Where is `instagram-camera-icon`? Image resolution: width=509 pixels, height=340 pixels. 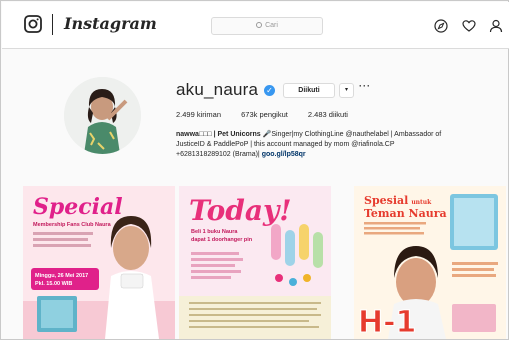
instagram-camera-icon is located at coordinates (33, 24).